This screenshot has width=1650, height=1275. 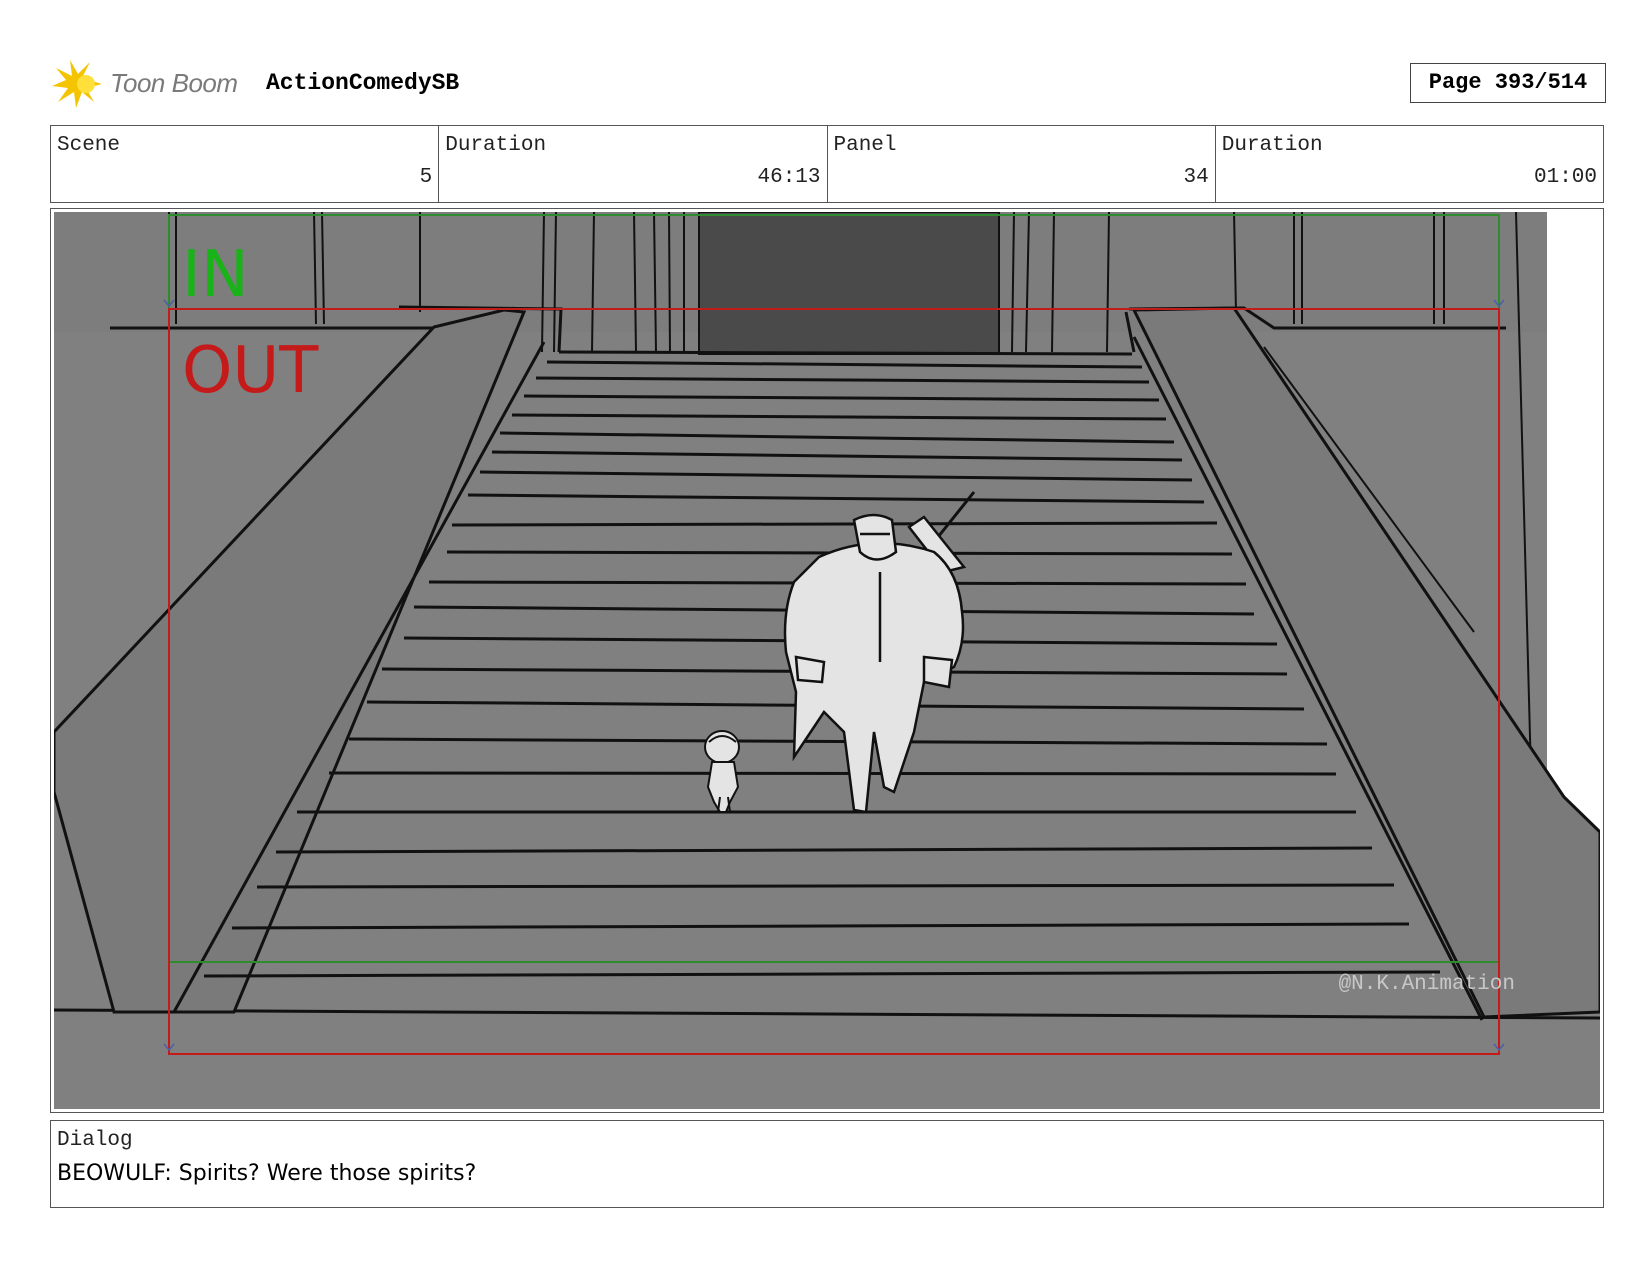 I want to click on out-label: OUT, so click(x=250, y=371).